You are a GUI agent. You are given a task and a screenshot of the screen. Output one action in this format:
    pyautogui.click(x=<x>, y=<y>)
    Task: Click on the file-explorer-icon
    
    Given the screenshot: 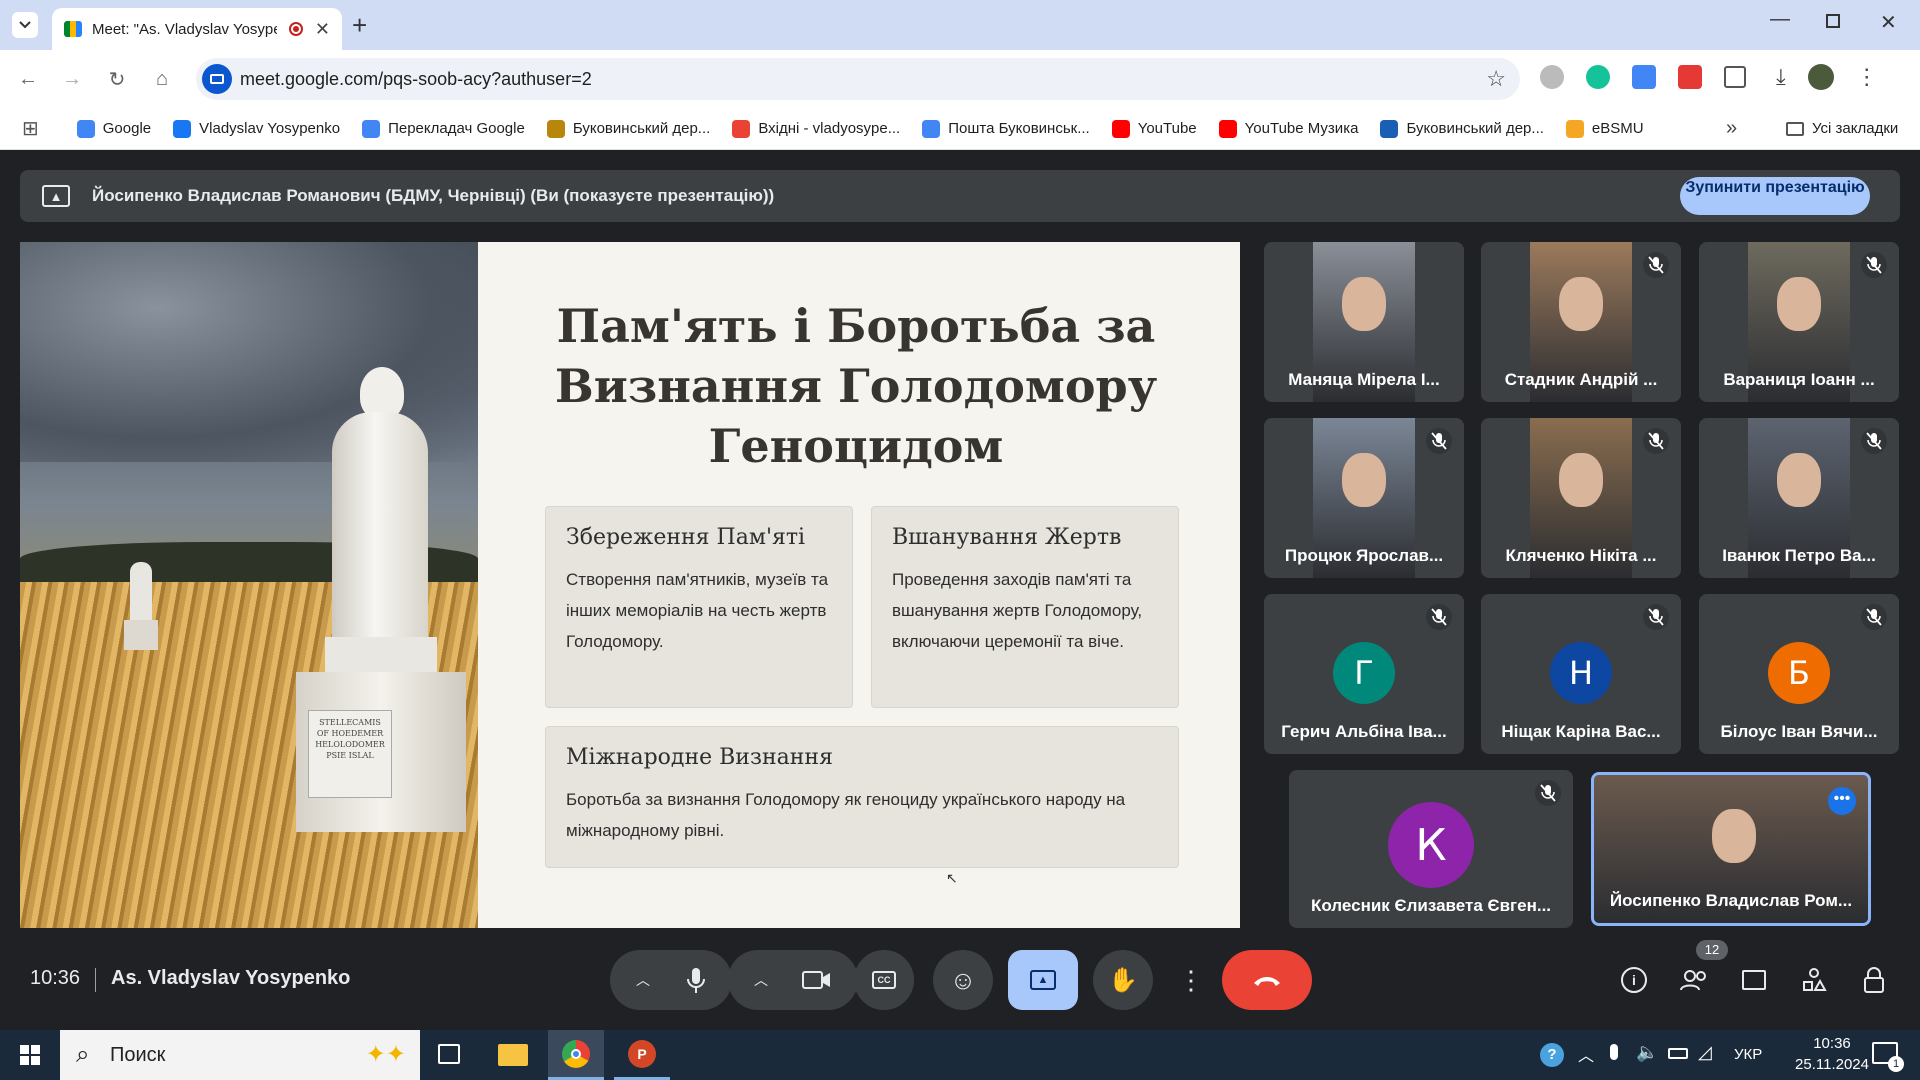 What is the action you would take?
    pyautogui.click(x=513, y=1055)
    